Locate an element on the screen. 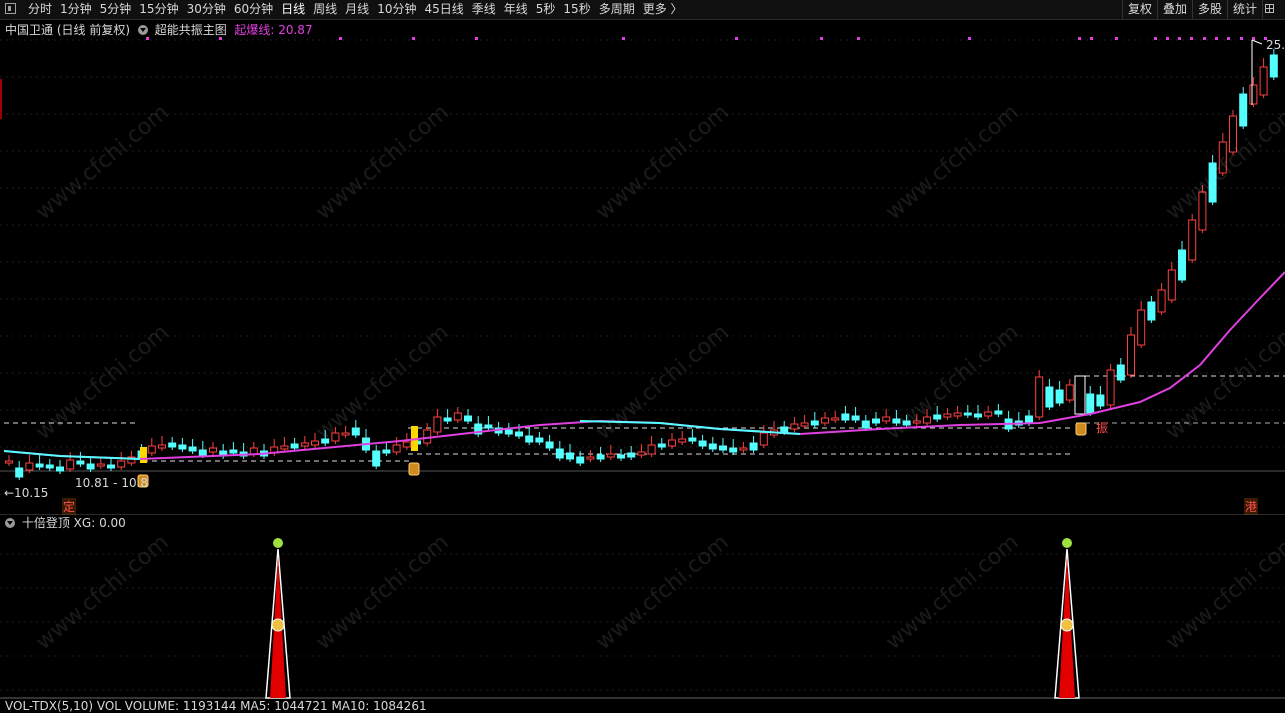  period-tab: 5分钟 is located at coordinates (116, 9).